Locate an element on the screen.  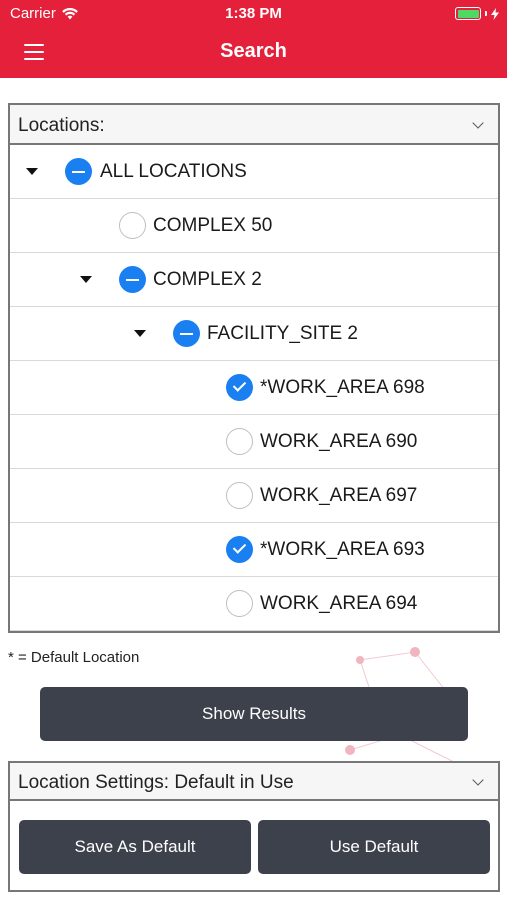
locations-dropdown: Locations: is located at coordinates (254, 125).